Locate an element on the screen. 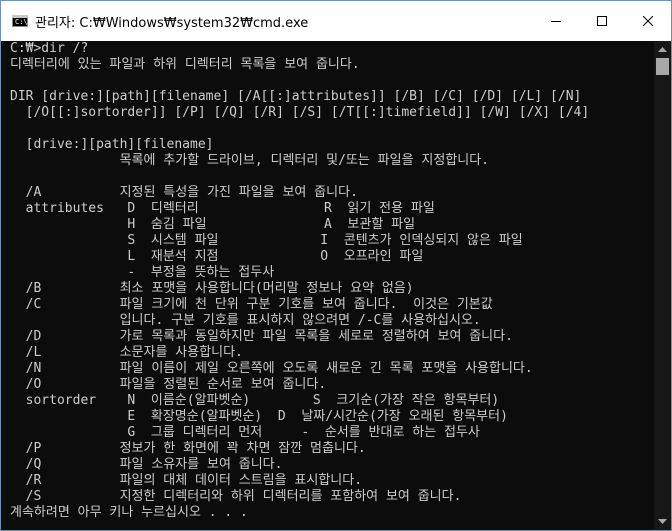 The height and width of the screenshot is (531, 672). title-bar: C:\ 관리자: C:₩Windows₩system32₩cmd.exe is located at coordinates (336, 21).